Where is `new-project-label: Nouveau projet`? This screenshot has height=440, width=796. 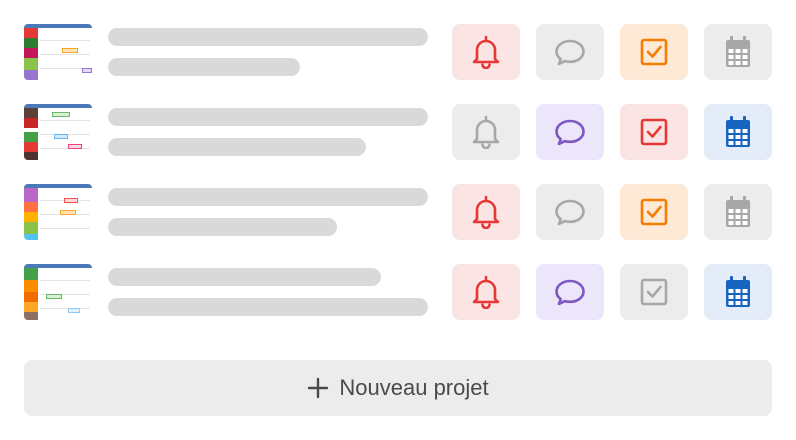
new-project-label: Nouveau projet is located at coordinates (414, 387).